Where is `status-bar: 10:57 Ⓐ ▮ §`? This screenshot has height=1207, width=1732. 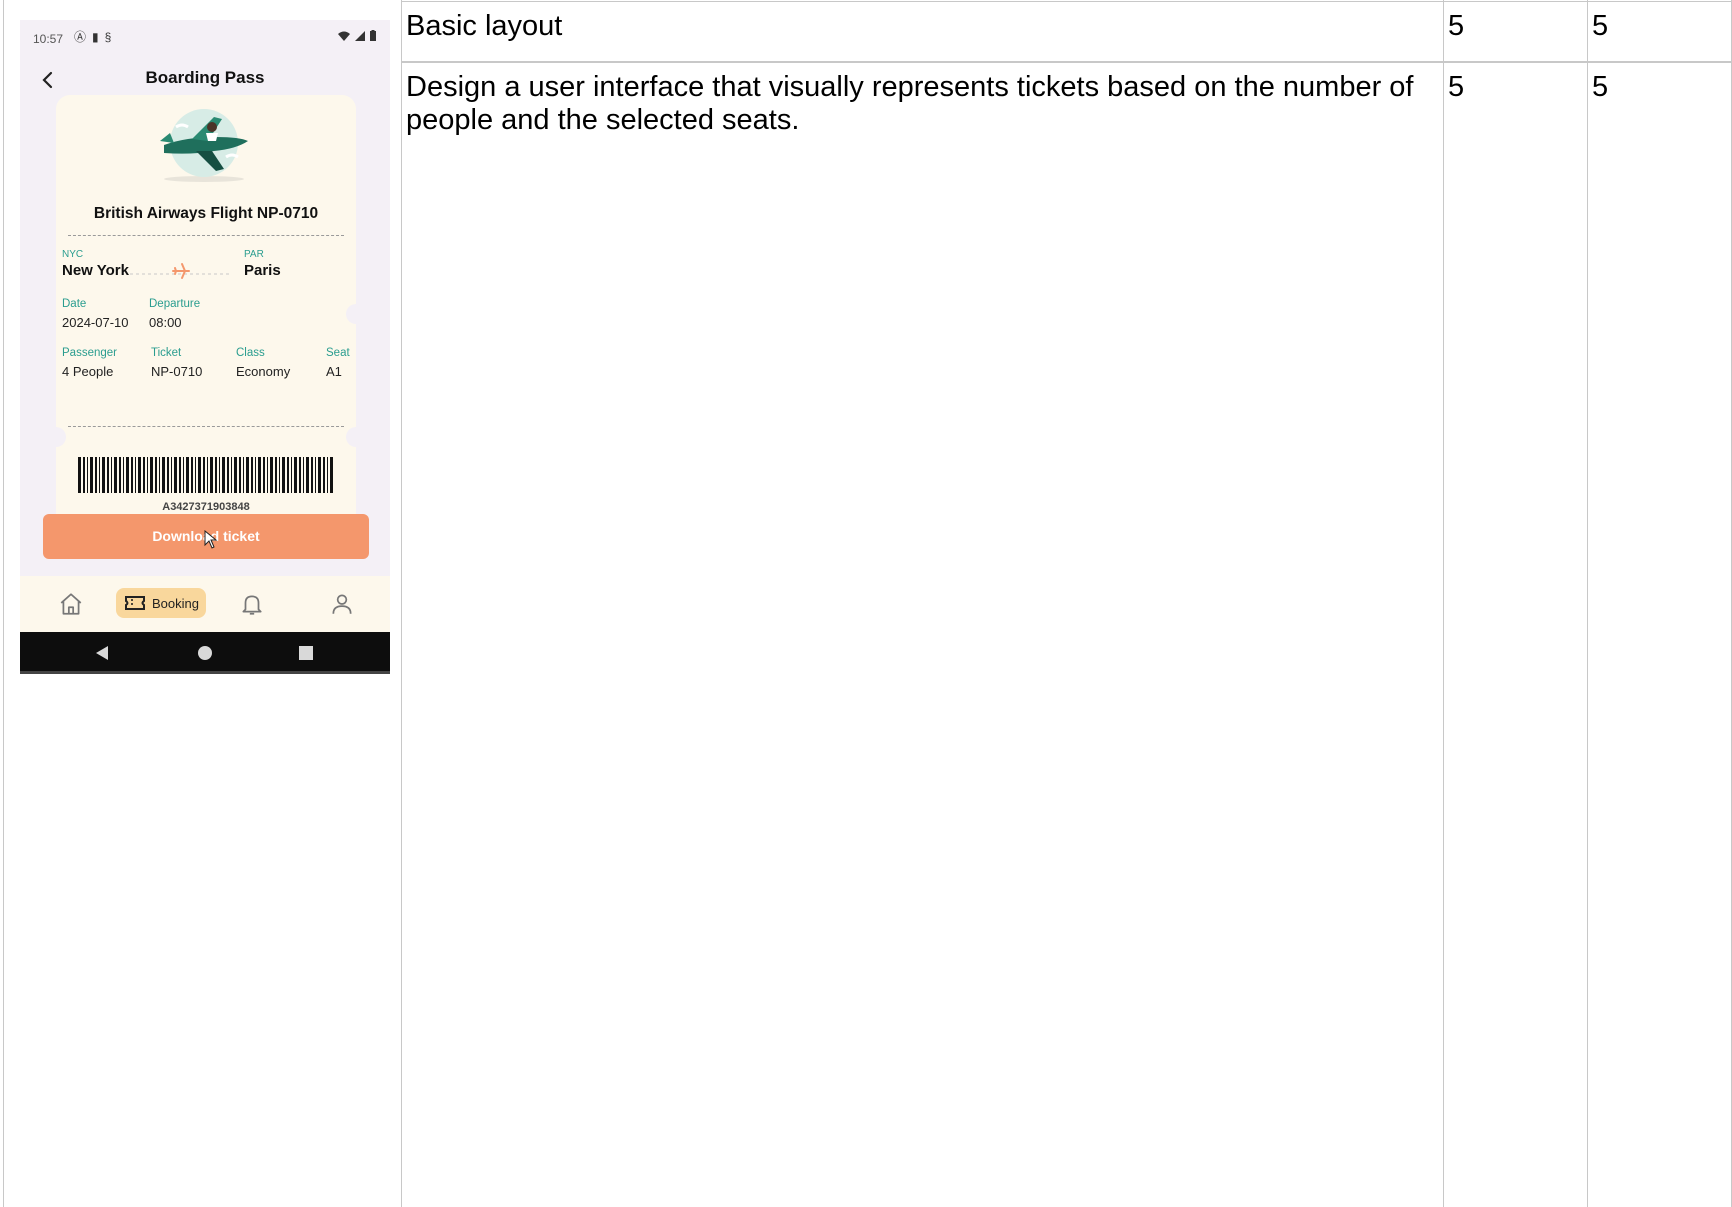 status-bar: 10:57 Ⓐ ▮ § is located at coordinates (205, 38).